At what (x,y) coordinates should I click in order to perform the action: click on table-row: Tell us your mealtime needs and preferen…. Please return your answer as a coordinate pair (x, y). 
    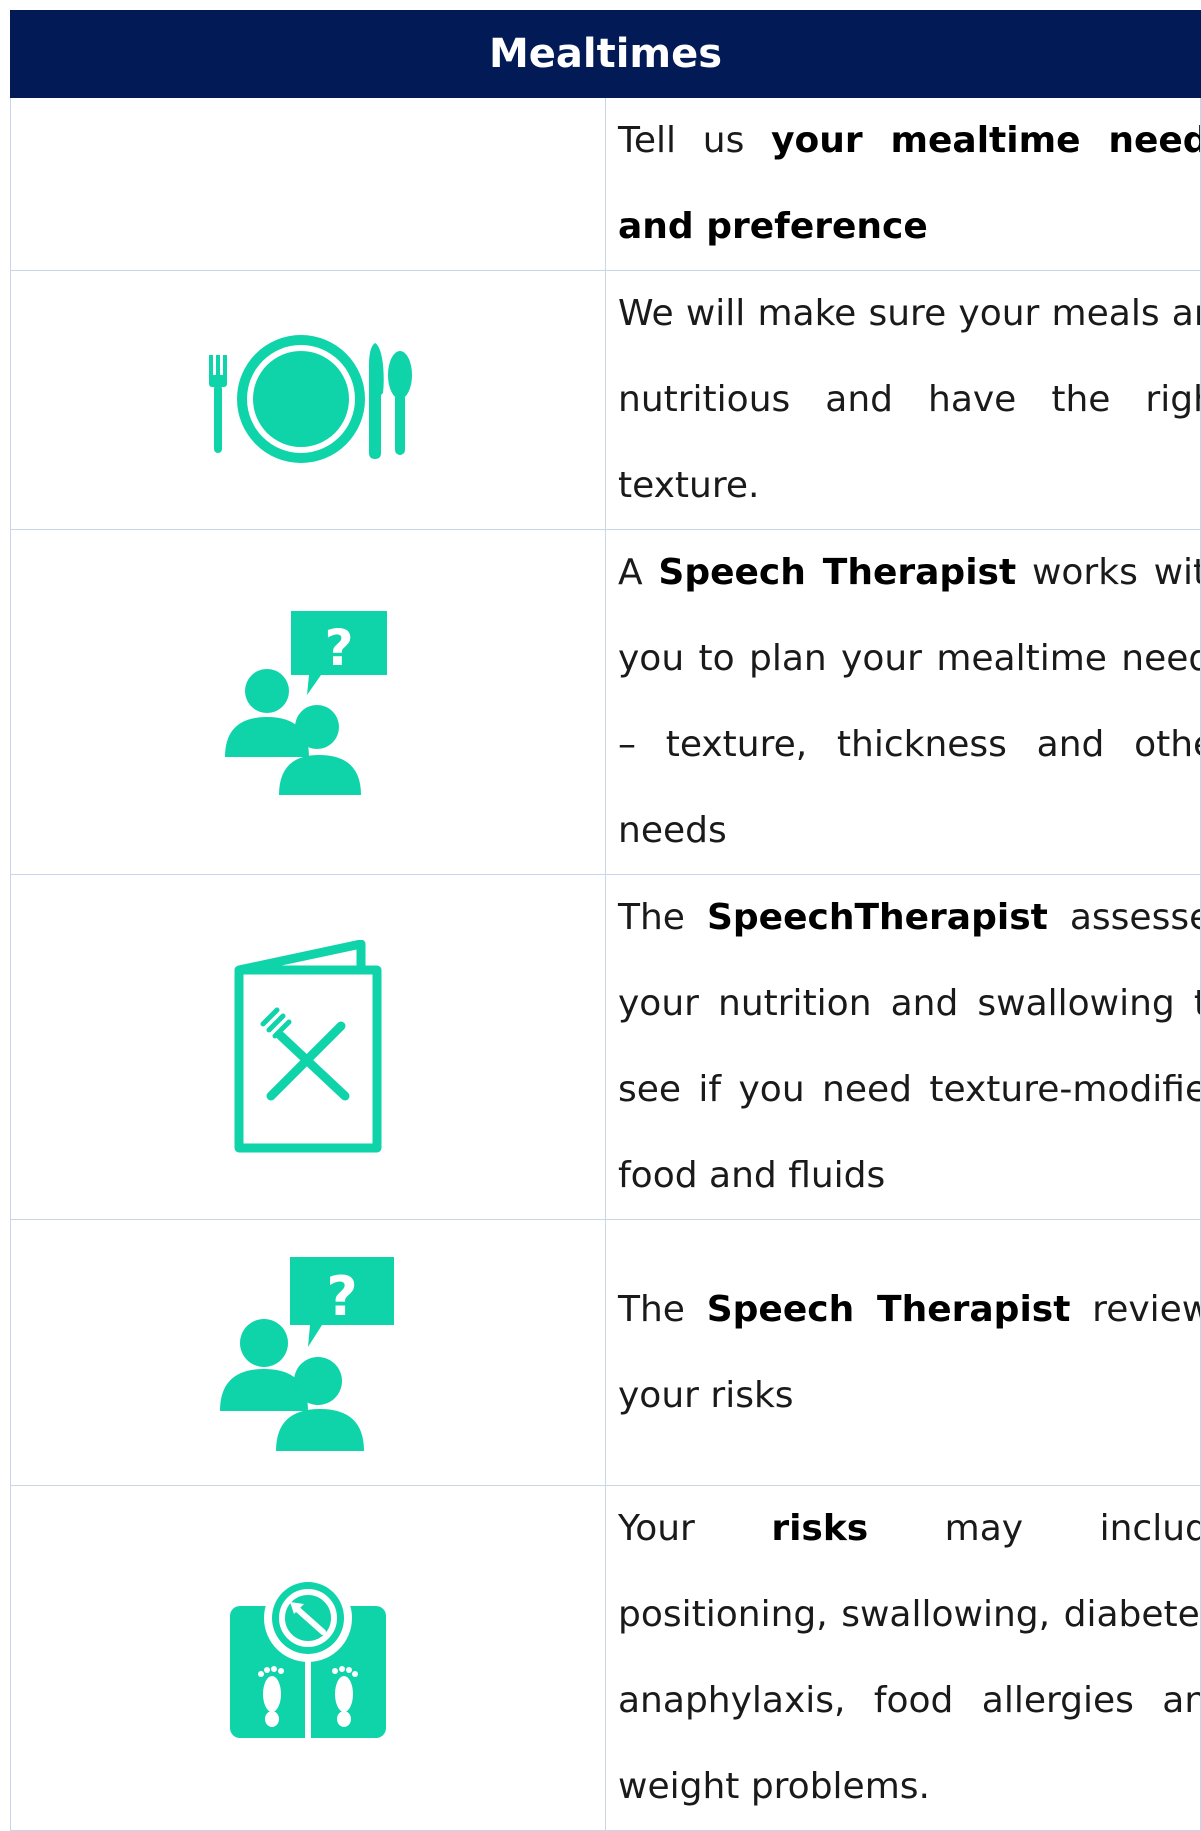
    Looking at the image, I should click on (605, 184).